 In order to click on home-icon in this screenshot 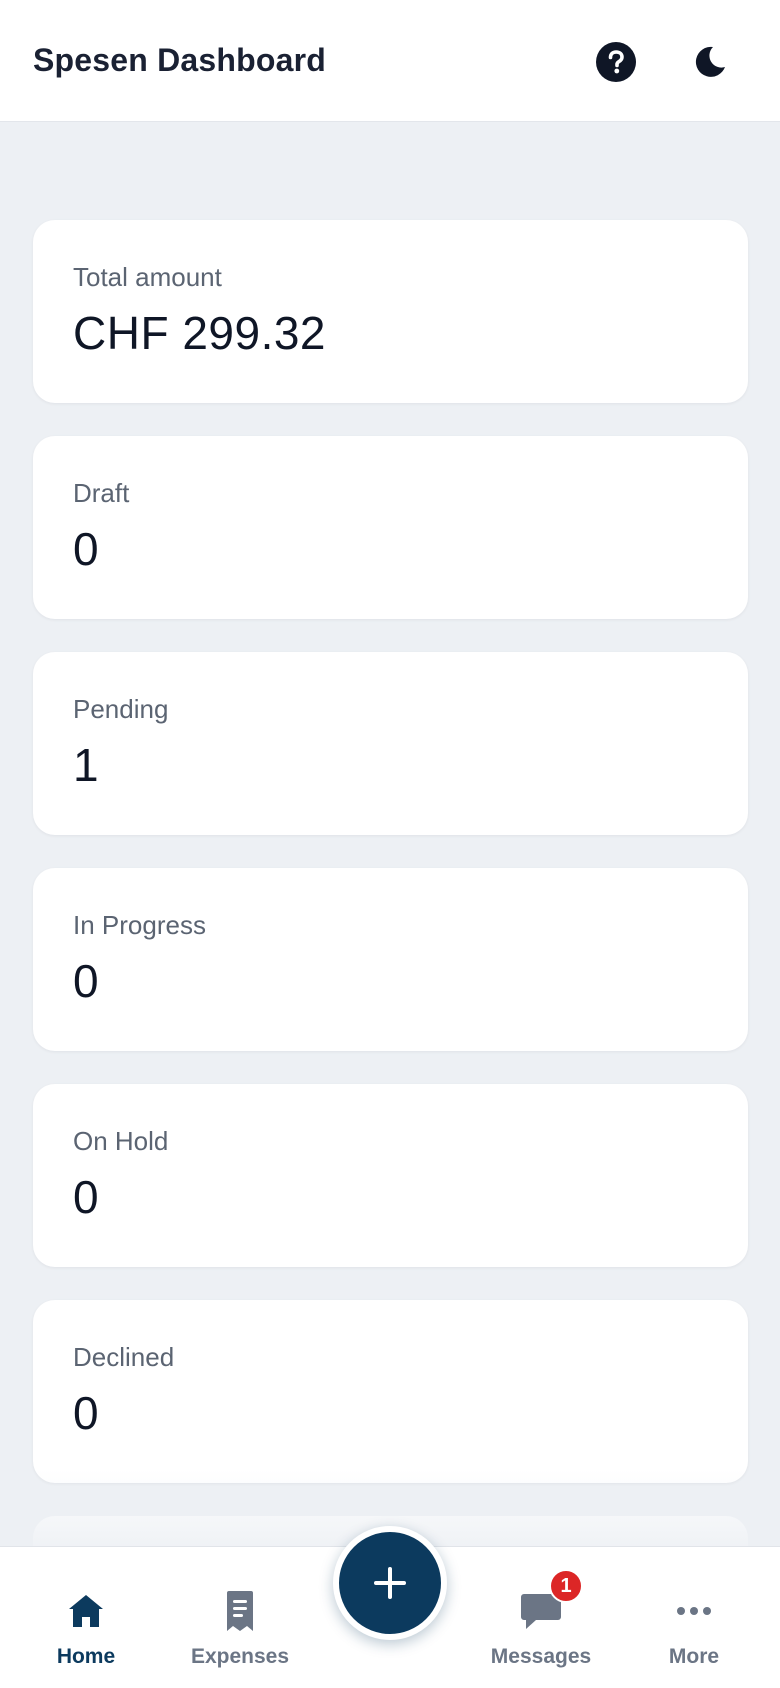, I will do `click(86, 1611)`.